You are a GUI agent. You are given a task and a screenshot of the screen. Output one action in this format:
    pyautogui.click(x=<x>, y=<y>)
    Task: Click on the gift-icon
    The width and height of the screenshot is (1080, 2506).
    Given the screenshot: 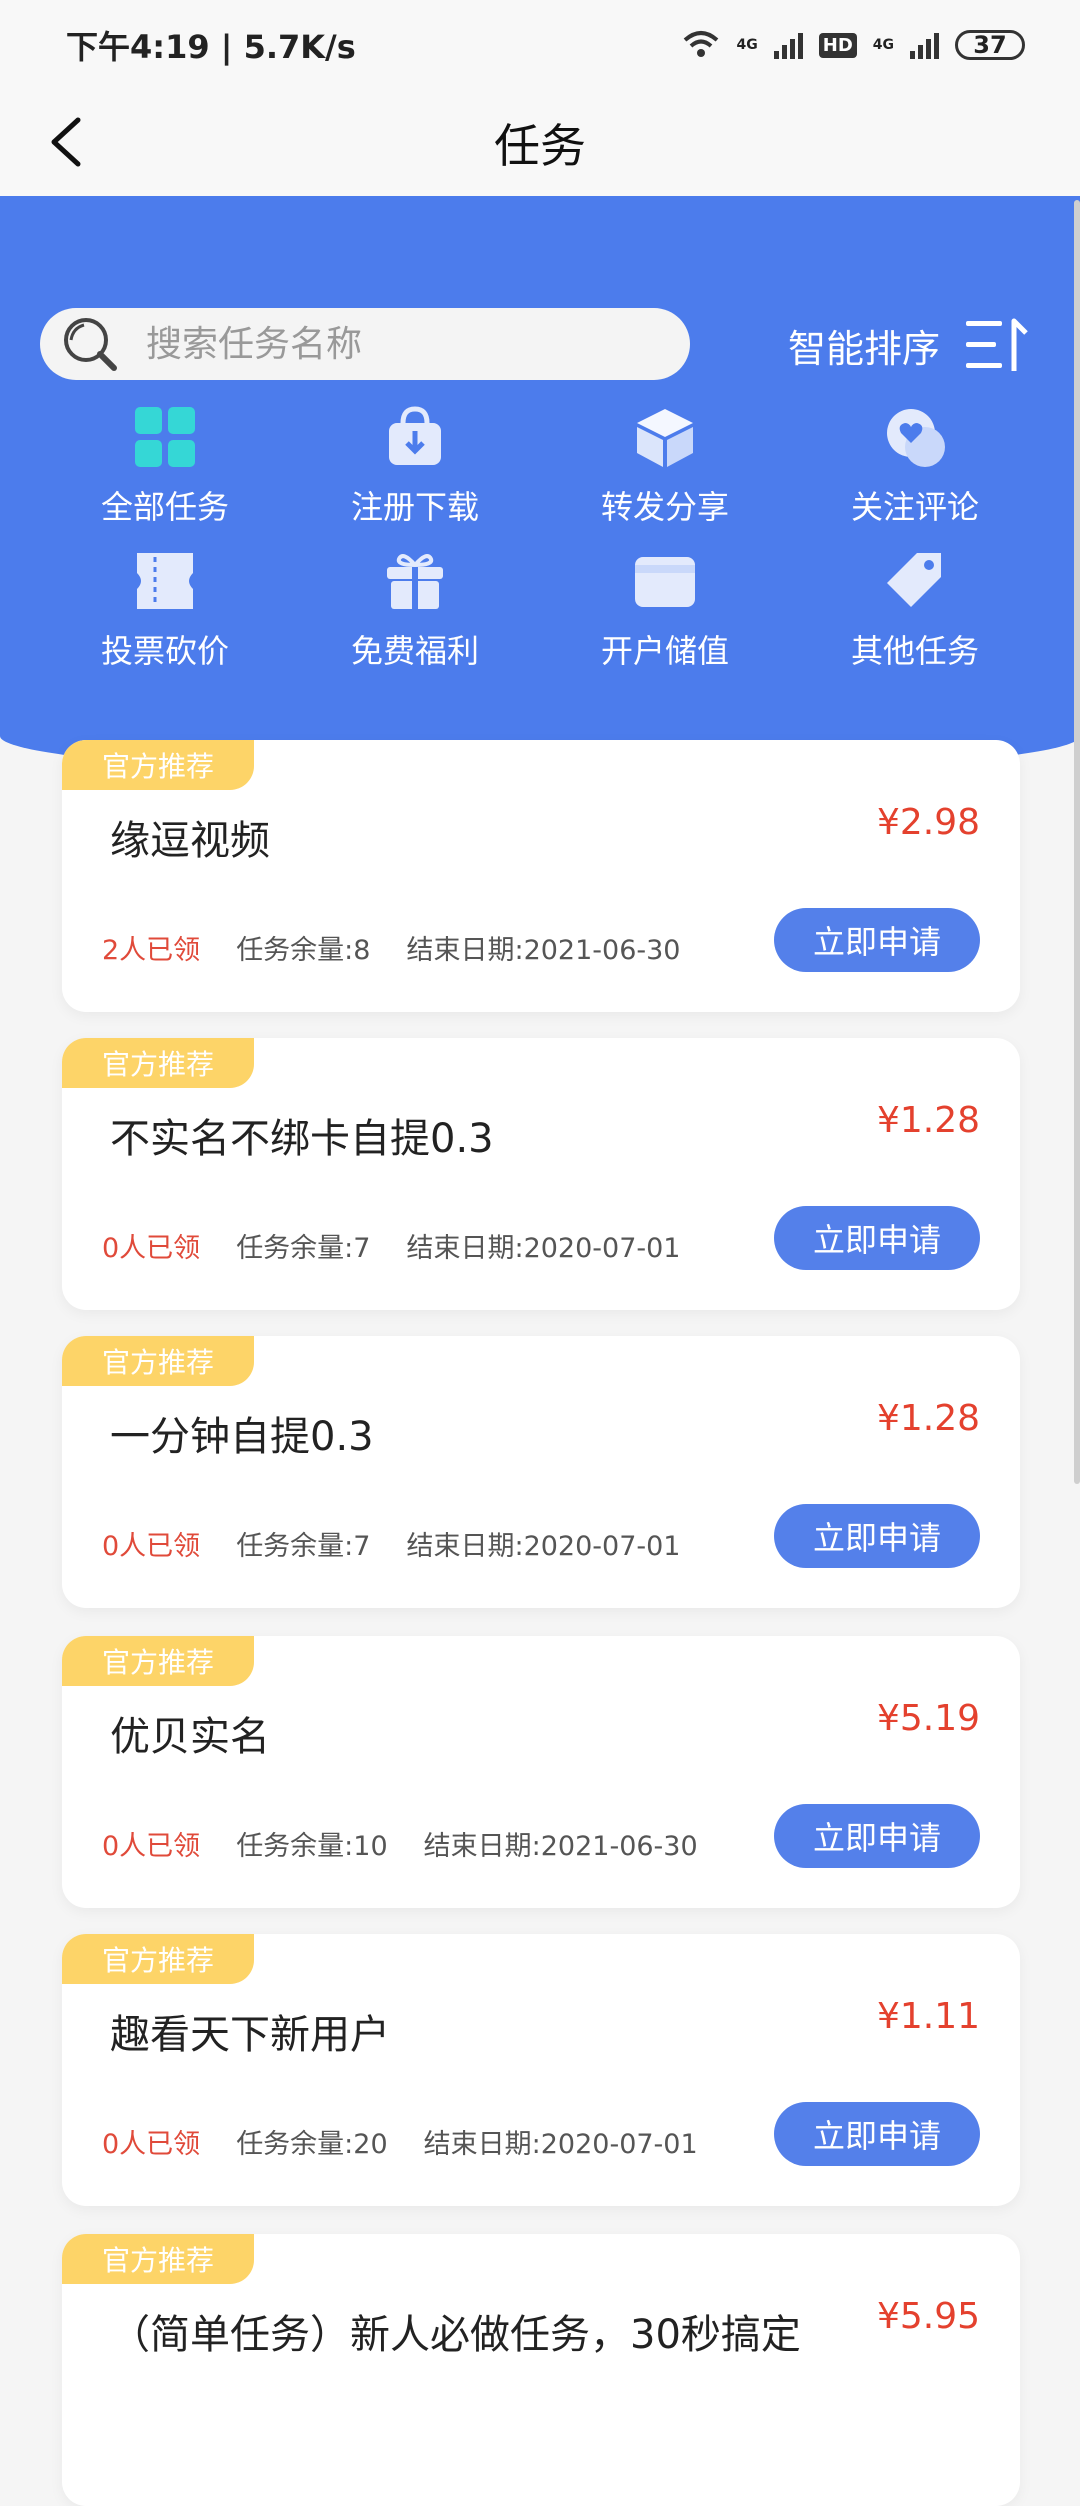 What is the action you would take?
    pyautogui.click(x=415, y=581)
    